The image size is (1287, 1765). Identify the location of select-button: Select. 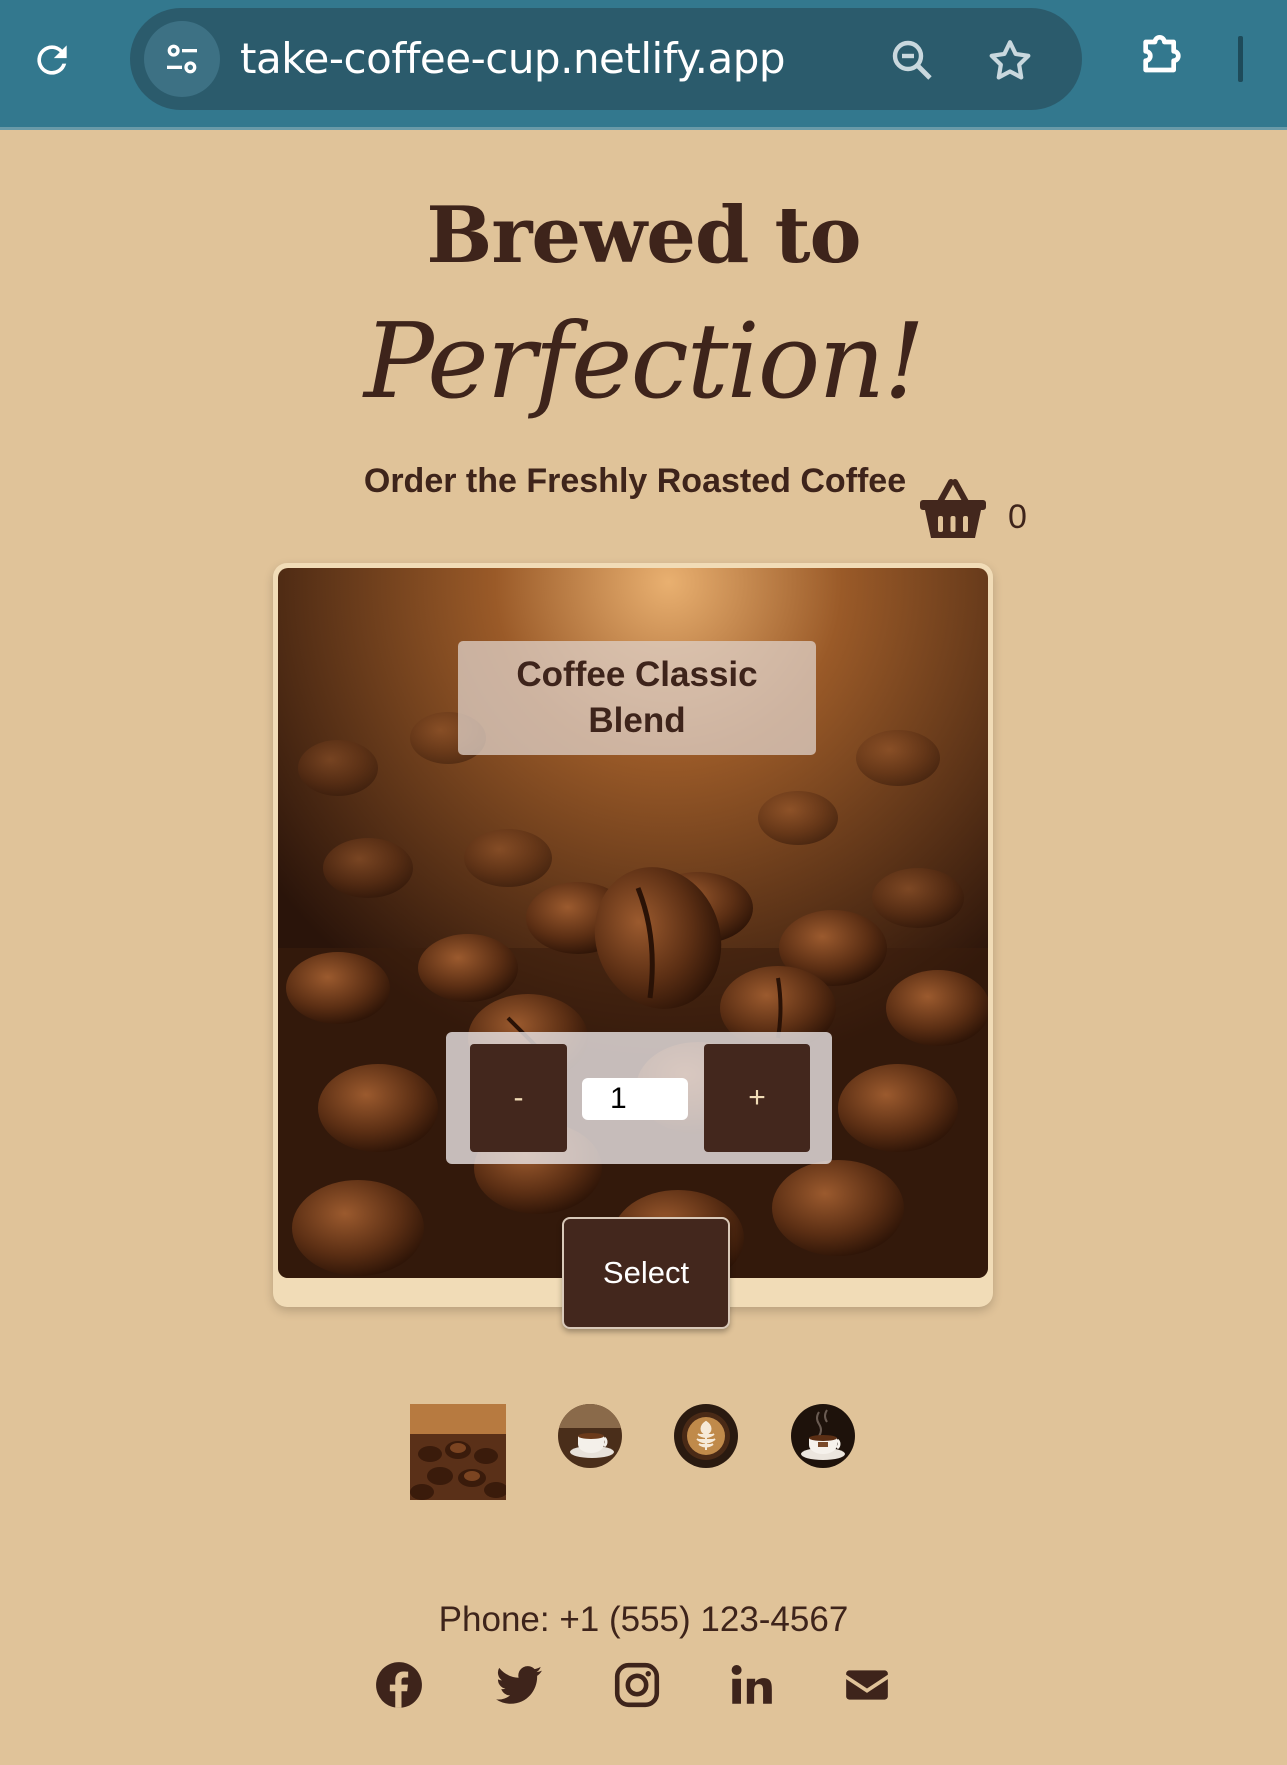
(646, 1273).